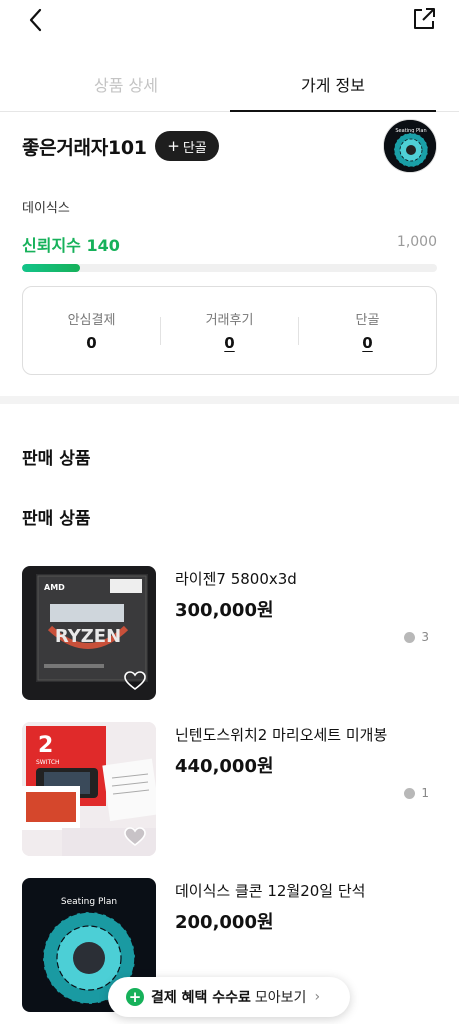  What do you see at coordinates (416, 242) in the screenshot?
I see `trust-score-max: 1,000` at bounding box center [416, 242].